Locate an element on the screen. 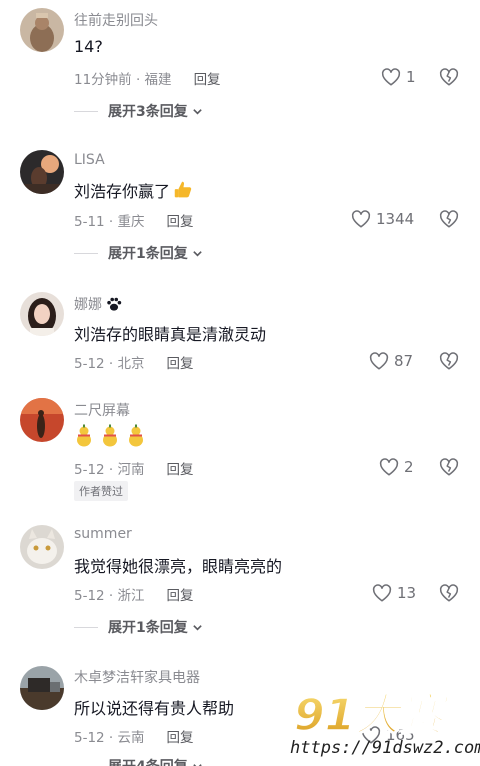  watermark-url: https://91dswz2.com is located at coordinates (385, 748).